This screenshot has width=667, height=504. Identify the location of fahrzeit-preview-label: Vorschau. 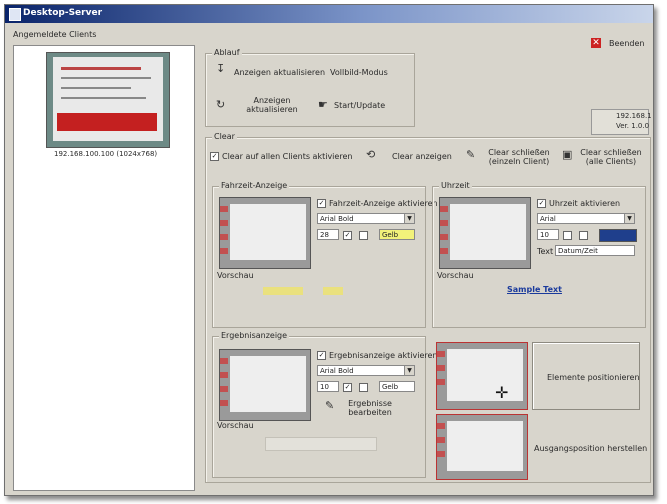
(235, 275).